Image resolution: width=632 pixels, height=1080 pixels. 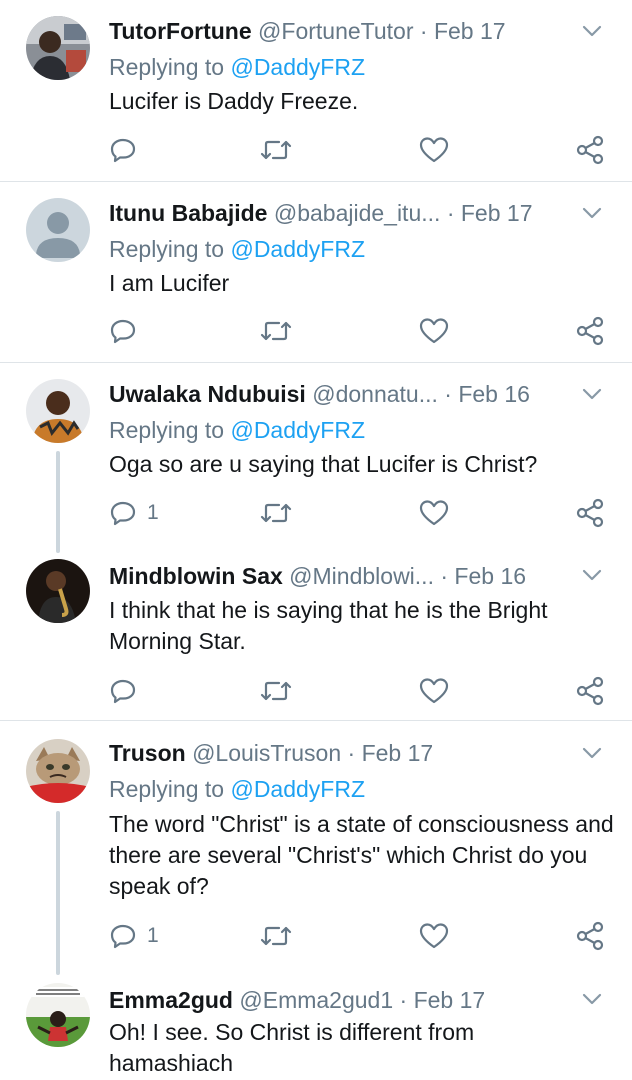 What do you see at coordinates (147, 753) in the screenshot?
I see `author-name: Truson` at bounding box center [147, 753].